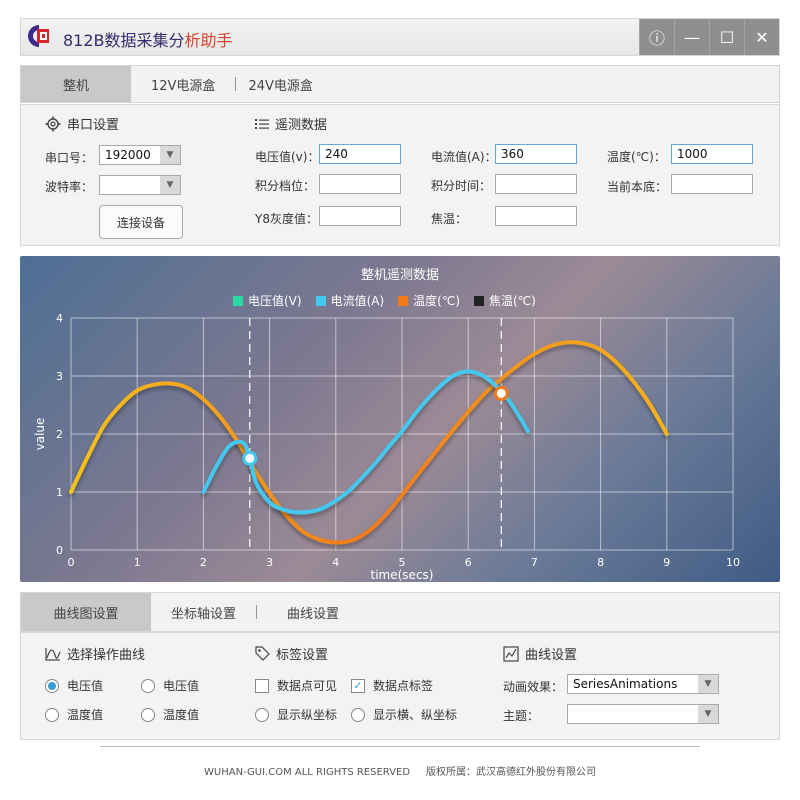 This screenshot has width=800, height=800. What do you see at coordinates (468, 562) in the screenshot?
I see `x-tick-label: 6` at bounding box center [468, 562].